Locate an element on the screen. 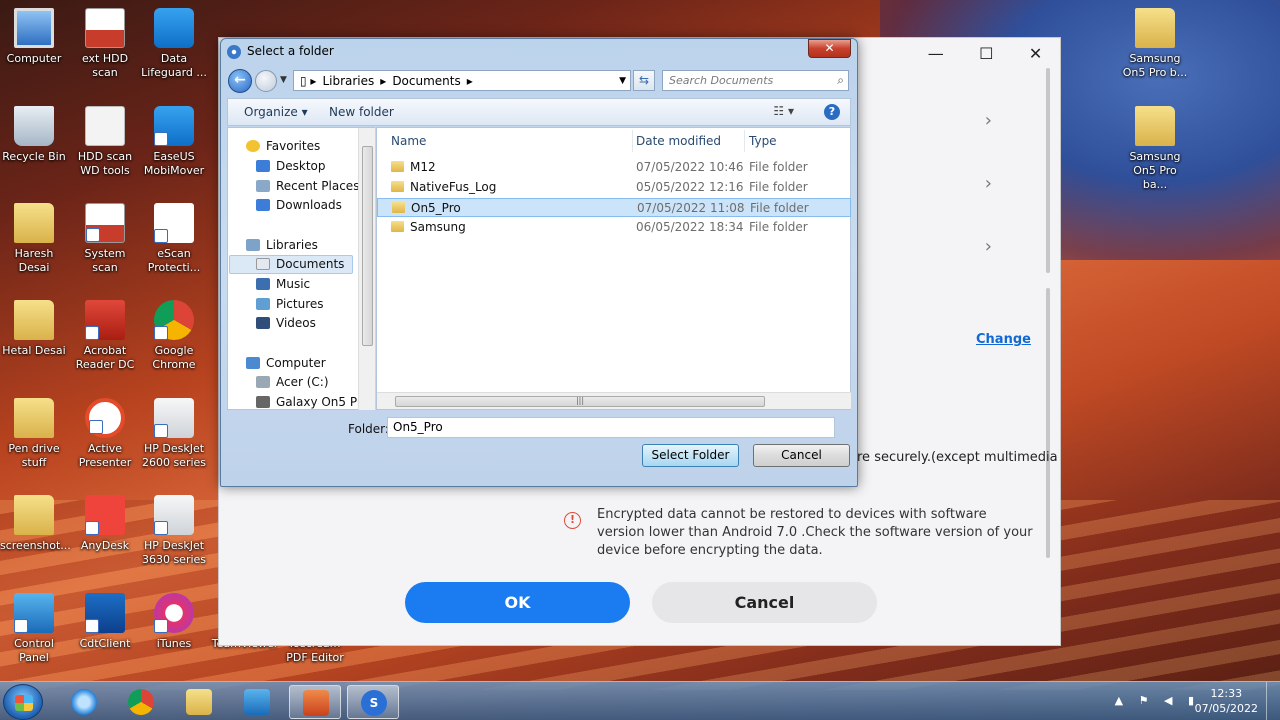  system-tray: ▲ ⚑ ◀ ▮ is located at coordinates (1157, 700).